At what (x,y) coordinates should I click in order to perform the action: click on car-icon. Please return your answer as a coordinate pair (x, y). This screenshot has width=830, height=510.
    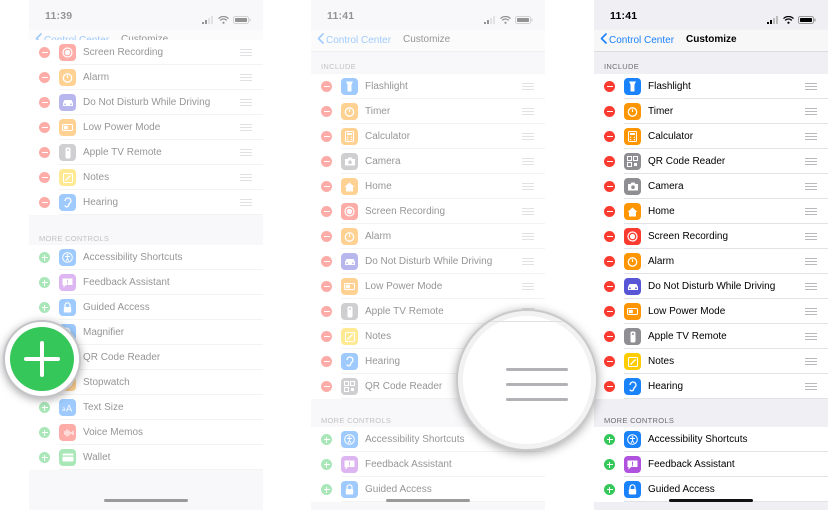
    Looking at the image, I should click on (632, 286).